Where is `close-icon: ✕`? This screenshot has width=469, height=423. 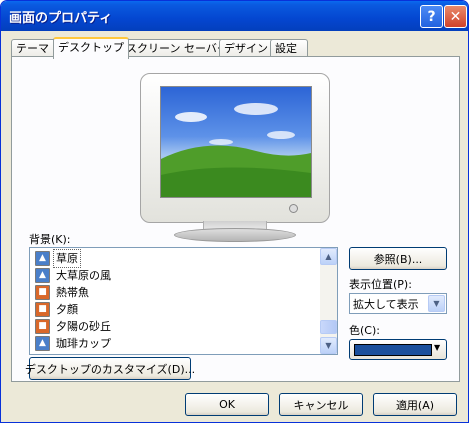 close-icon: ✕ is located at coordinates (455, 16).